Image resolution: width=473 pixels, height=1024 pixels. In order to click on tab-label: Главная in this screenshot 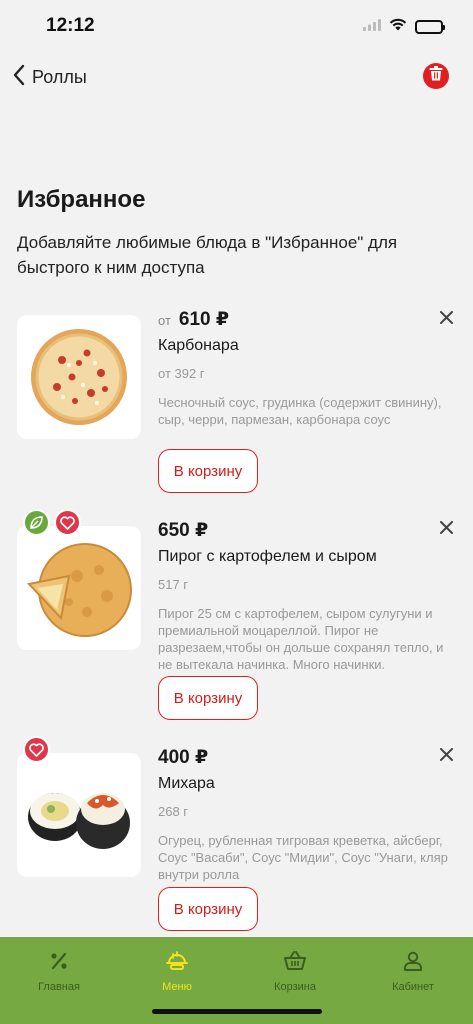, I will do `click(59, 987)`.